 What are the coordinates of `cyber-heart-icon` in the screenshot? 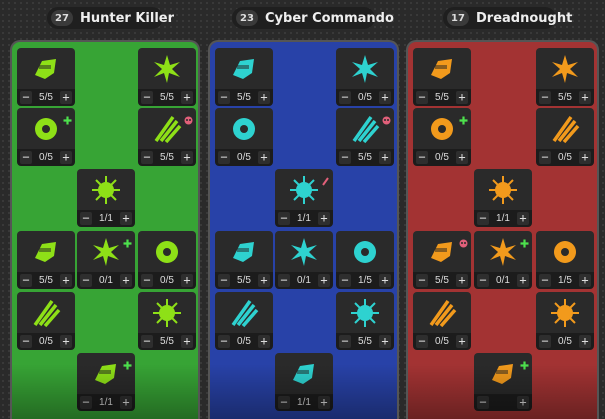 It's located at (365, 251).